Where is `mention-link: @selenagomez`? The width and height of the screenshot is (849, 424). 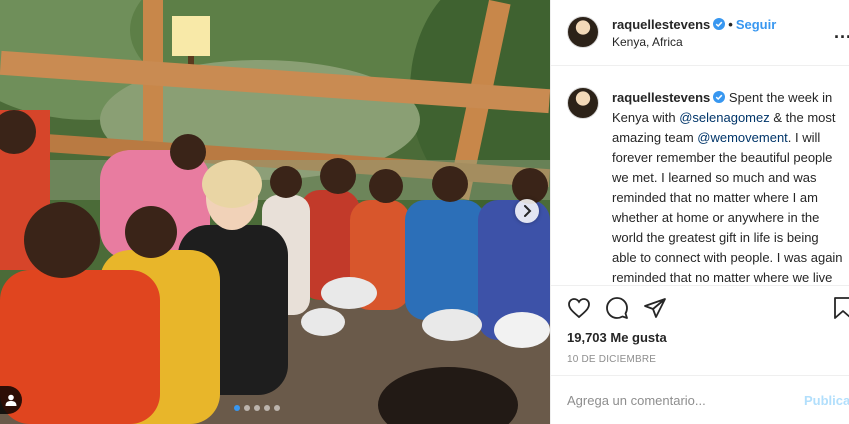 mention-link: @selenagomez is located at coordinates (724, 117).